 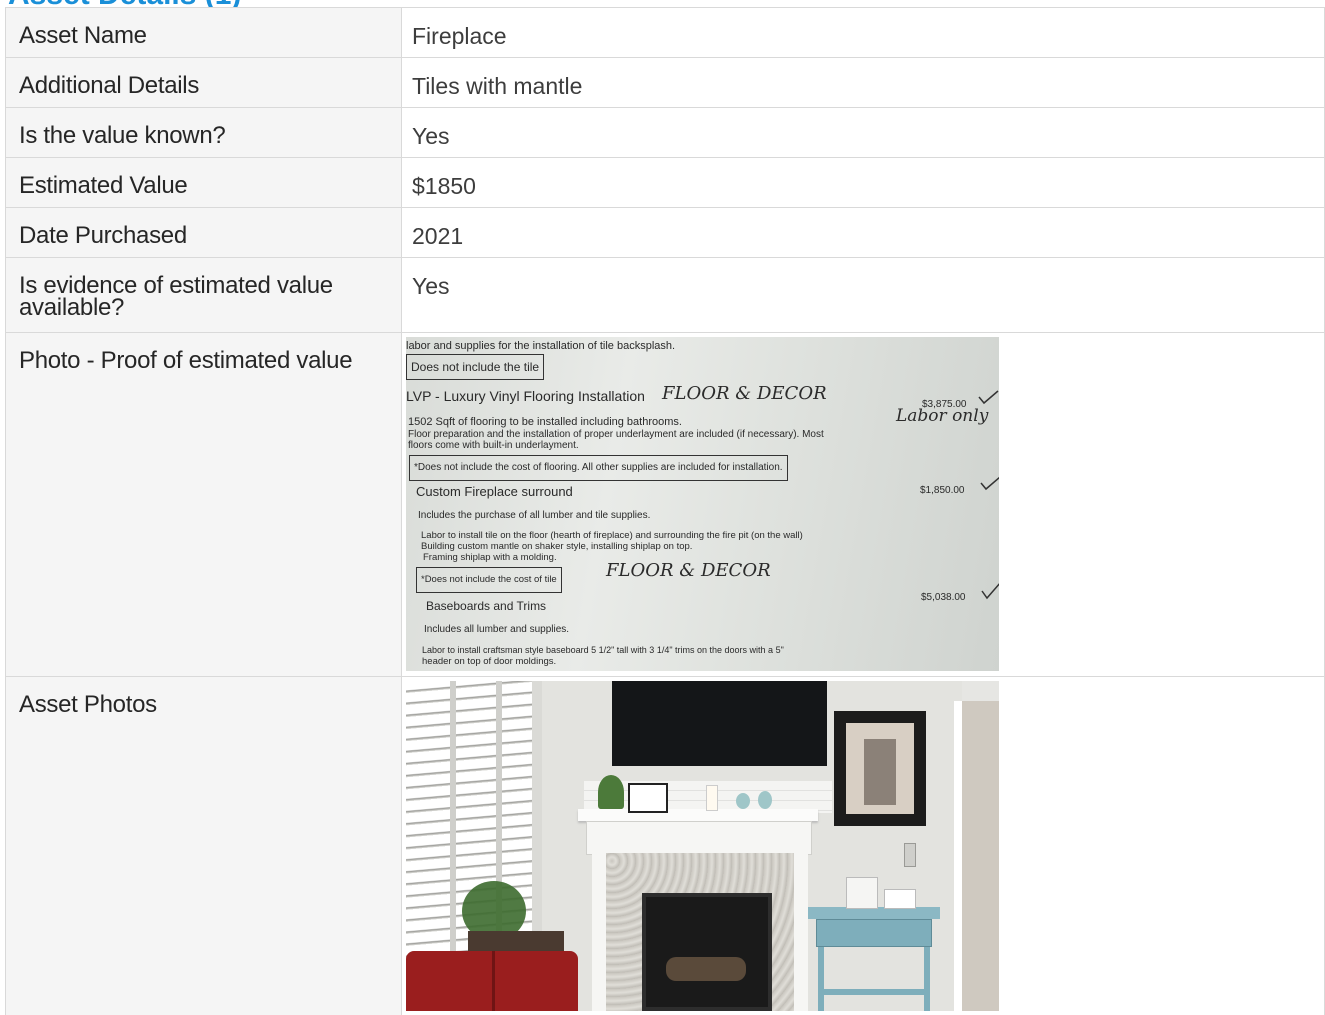 What do you see at coordinates (719, 723) in the screenshot?
I see `television` at bounding box center [719, 723].